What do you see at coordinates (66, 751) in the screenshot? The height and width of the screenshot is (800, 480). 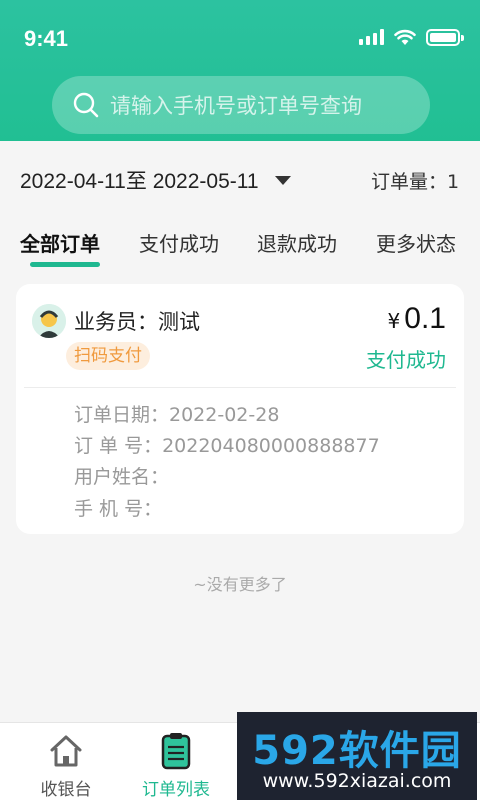 I see `home-icon` at bounding box center [66, 751].